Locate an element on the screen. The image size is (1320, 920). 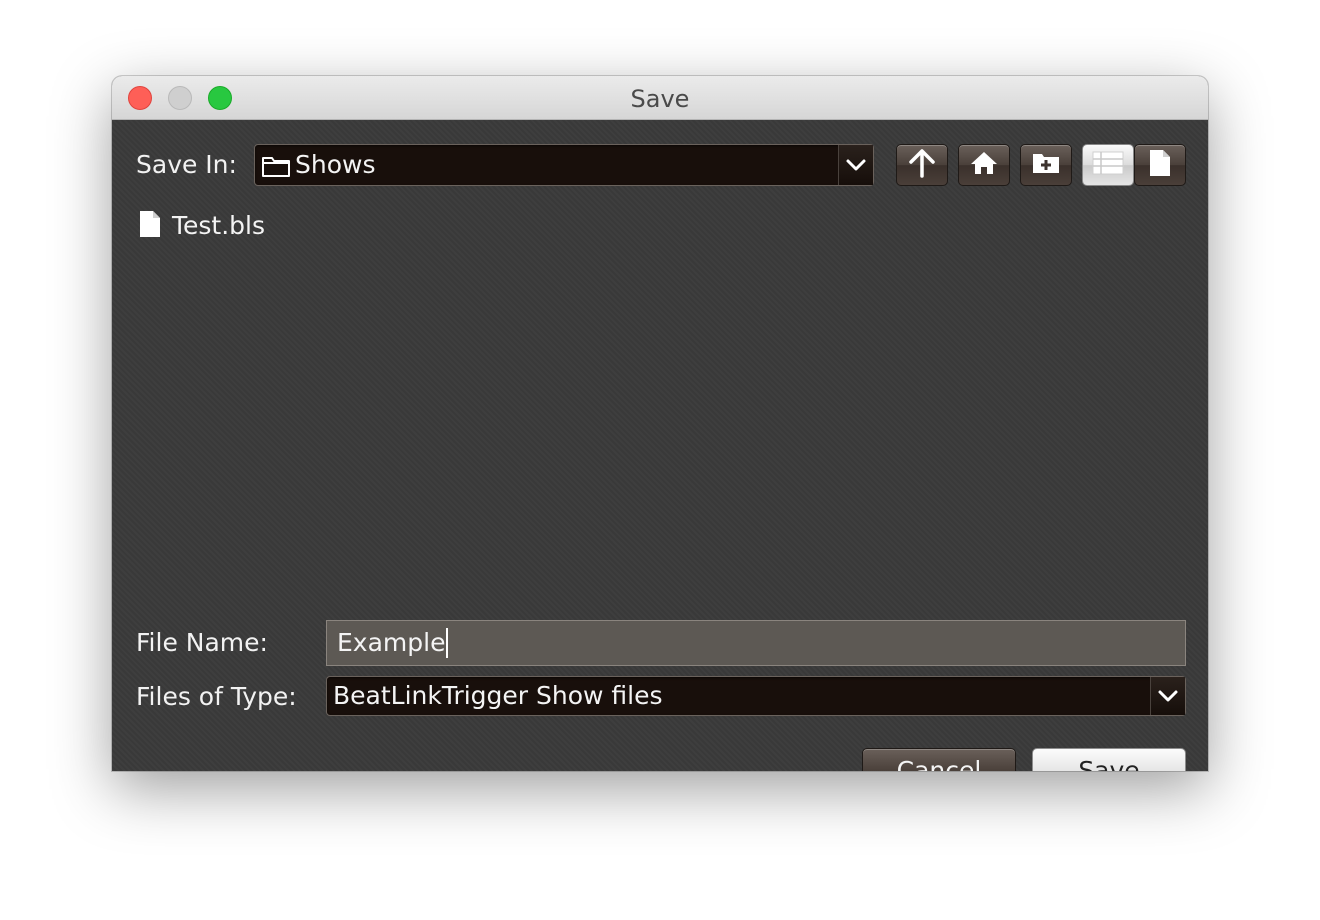
details-view-button is located at coordinates (1160, 165).